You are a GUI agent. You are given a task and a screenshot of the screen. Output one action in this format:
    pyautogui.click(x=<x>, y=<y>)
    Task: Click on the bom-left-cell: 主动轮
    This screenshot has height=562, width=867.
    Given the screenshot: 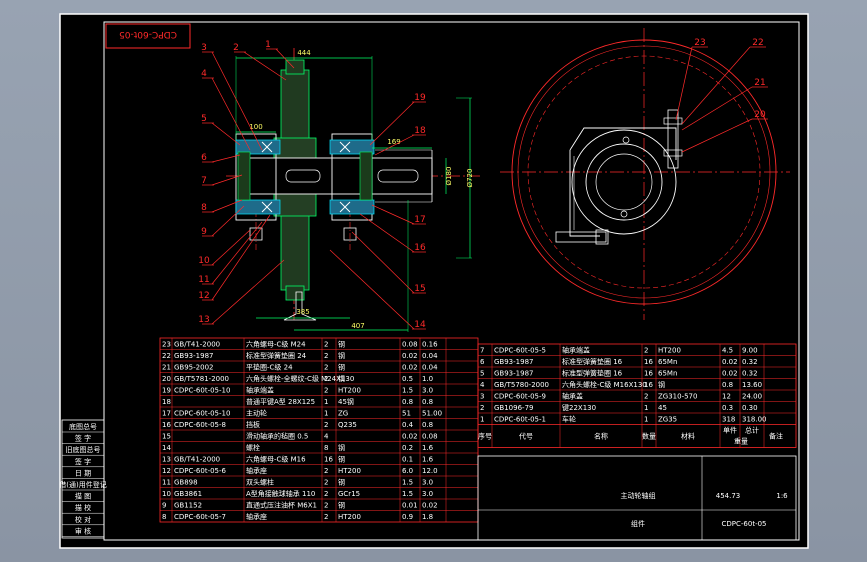 What is the action you would take?
    pyautogui.click(x=256, y=413)
    